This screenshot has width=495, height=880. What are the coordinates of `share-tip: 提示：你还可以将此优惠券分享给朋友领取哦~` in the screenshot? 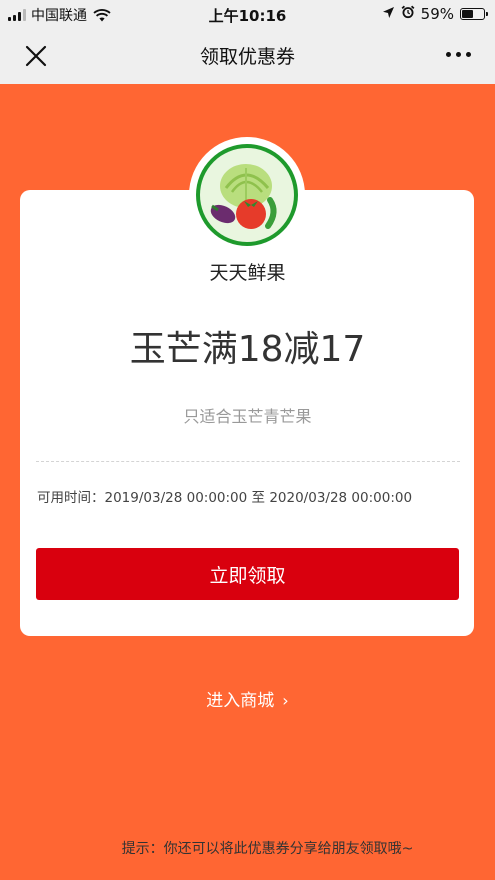 It's located at (267, 849).